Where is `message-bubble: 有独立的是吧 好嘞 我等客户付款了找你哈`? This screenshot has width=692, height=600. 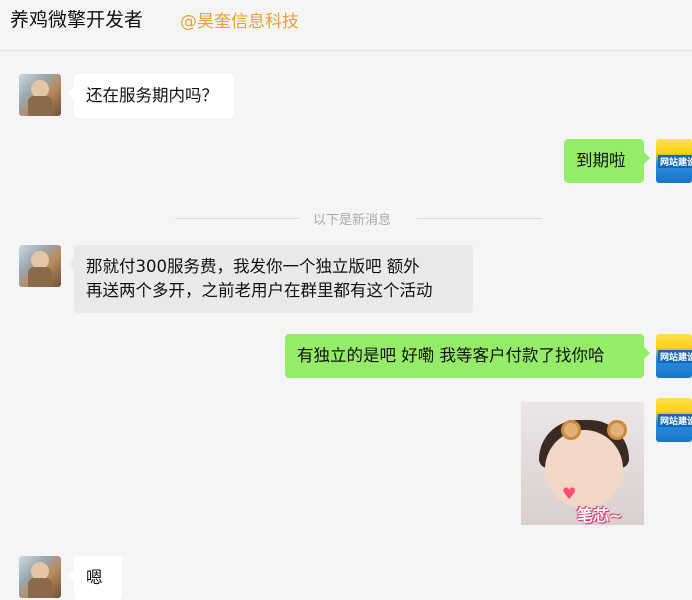
message-bubble: 有独立的是吧 好嘞 我等客户付款了找你哈 is located at coordinates (467, 356).